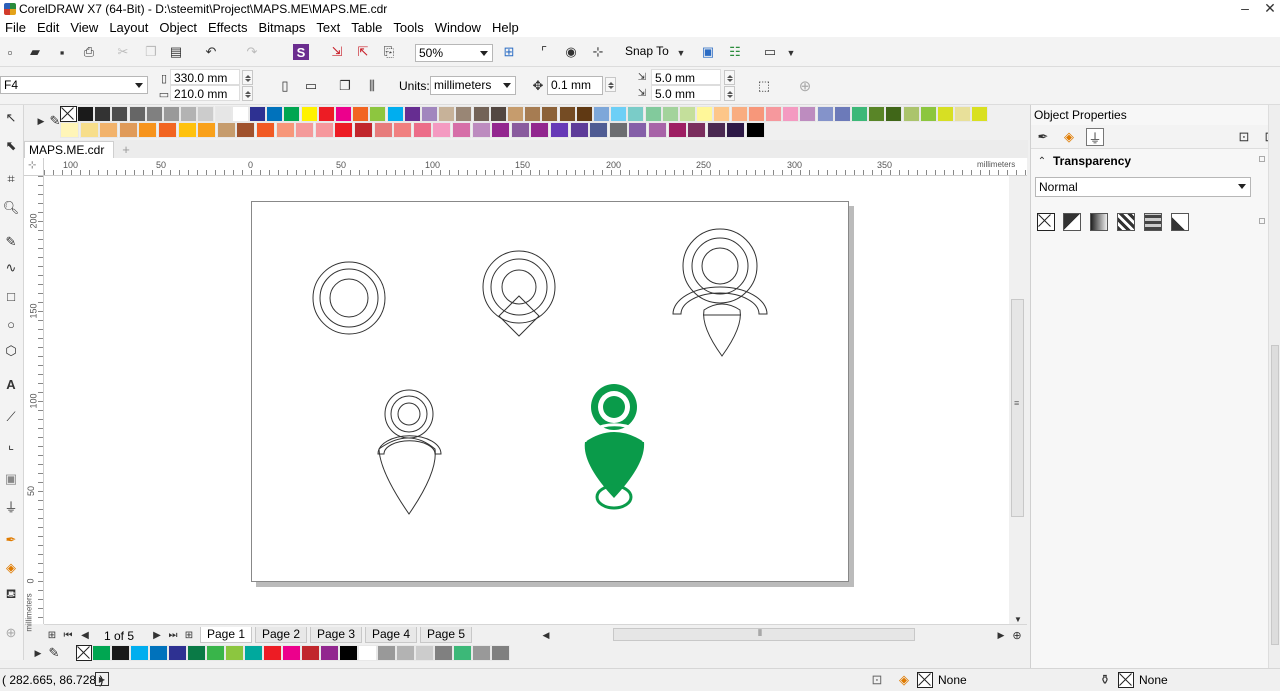  I want to click on copy-icon: ❐, so click(151, 52).